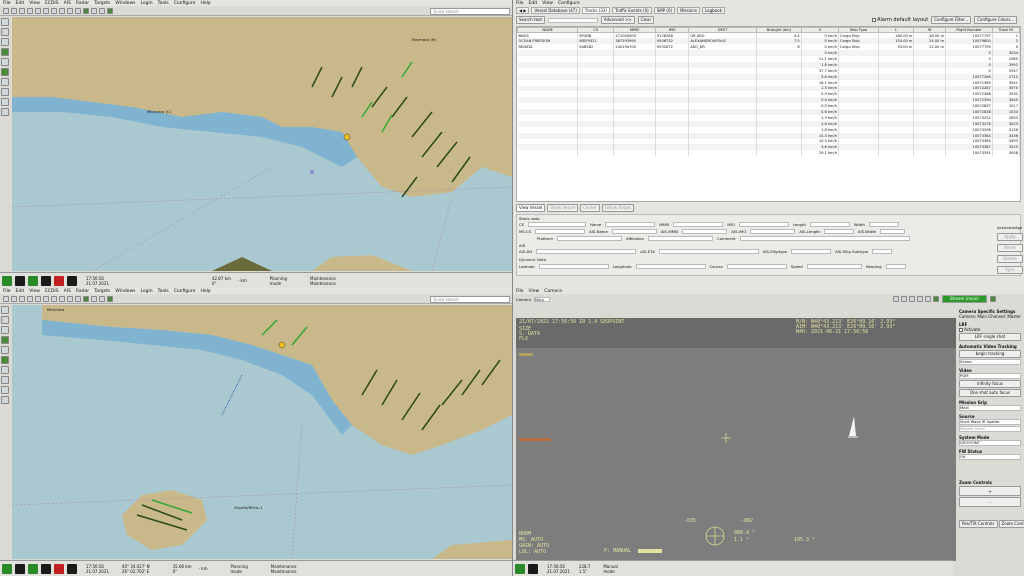 The image size is (1024, 576). Describe the element at coordinates (617, 208) in the screenshot. I see `follow-target-button: Follow Target` at that location.